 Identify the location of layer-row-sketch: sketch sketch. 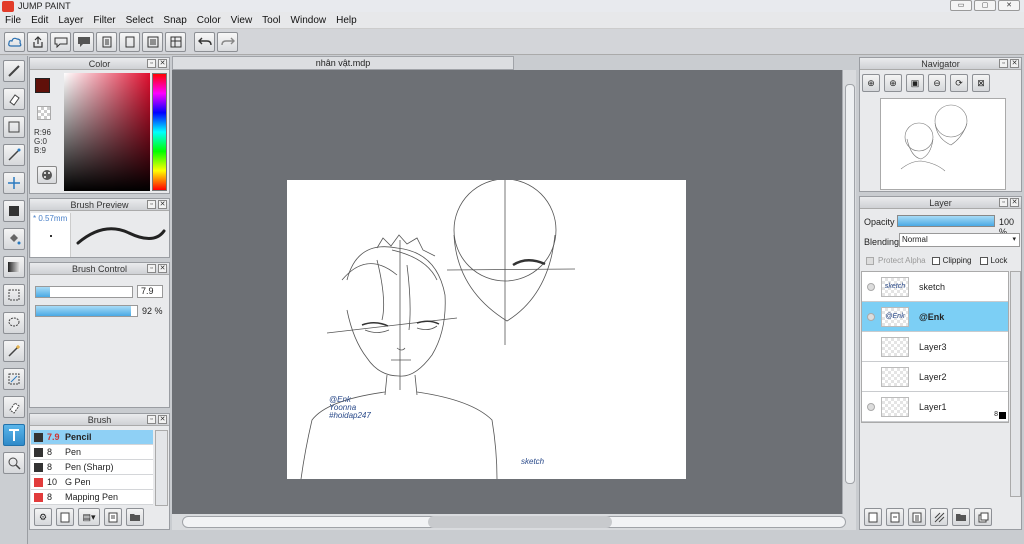
(935, 287).